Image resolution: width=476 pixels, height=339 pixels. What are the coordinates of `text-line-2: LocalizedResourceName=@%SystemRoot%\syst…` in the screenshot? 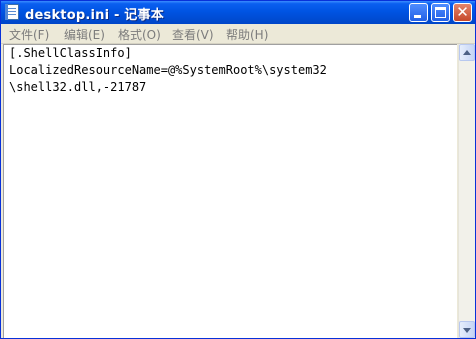 It's located at (168, 70).